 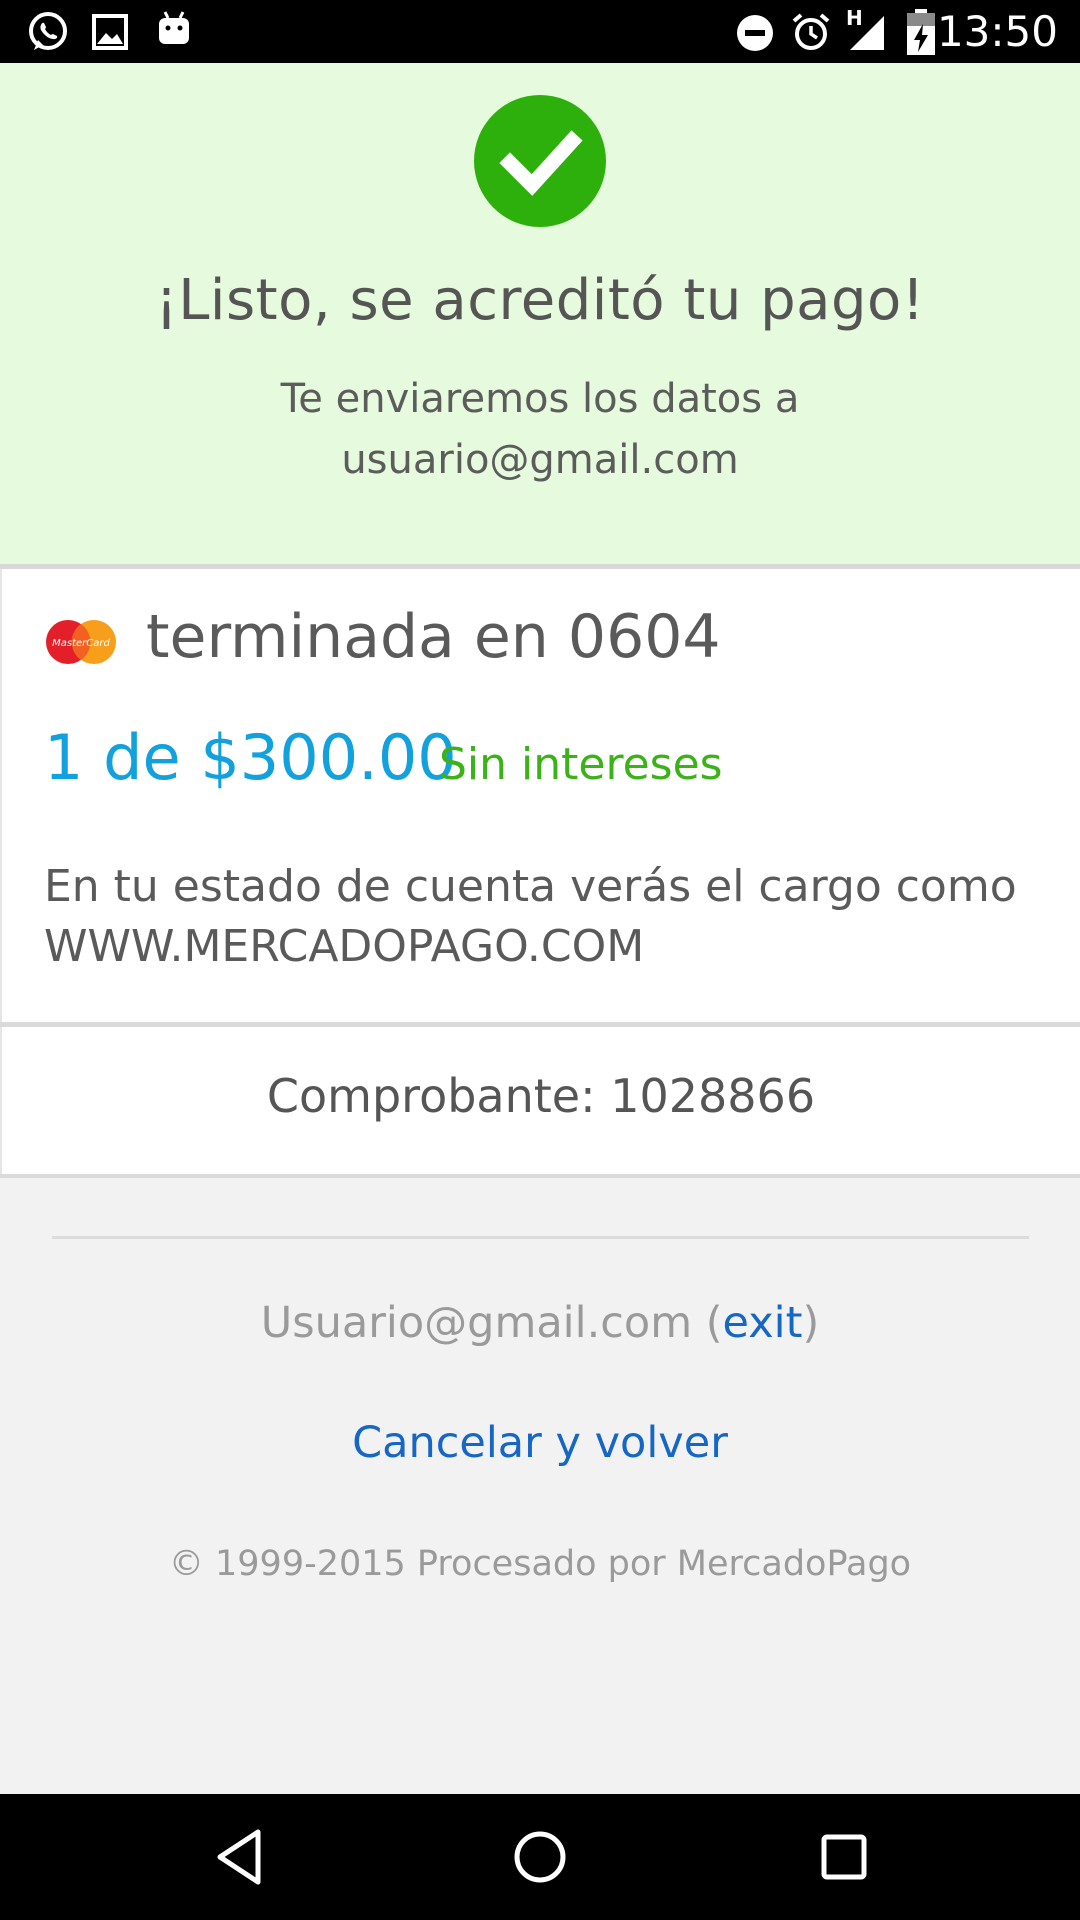 What do you see at coordinates (811, 1323) in the screenshot?
I see `paren-close: )` at bounding box center [811, 1323].